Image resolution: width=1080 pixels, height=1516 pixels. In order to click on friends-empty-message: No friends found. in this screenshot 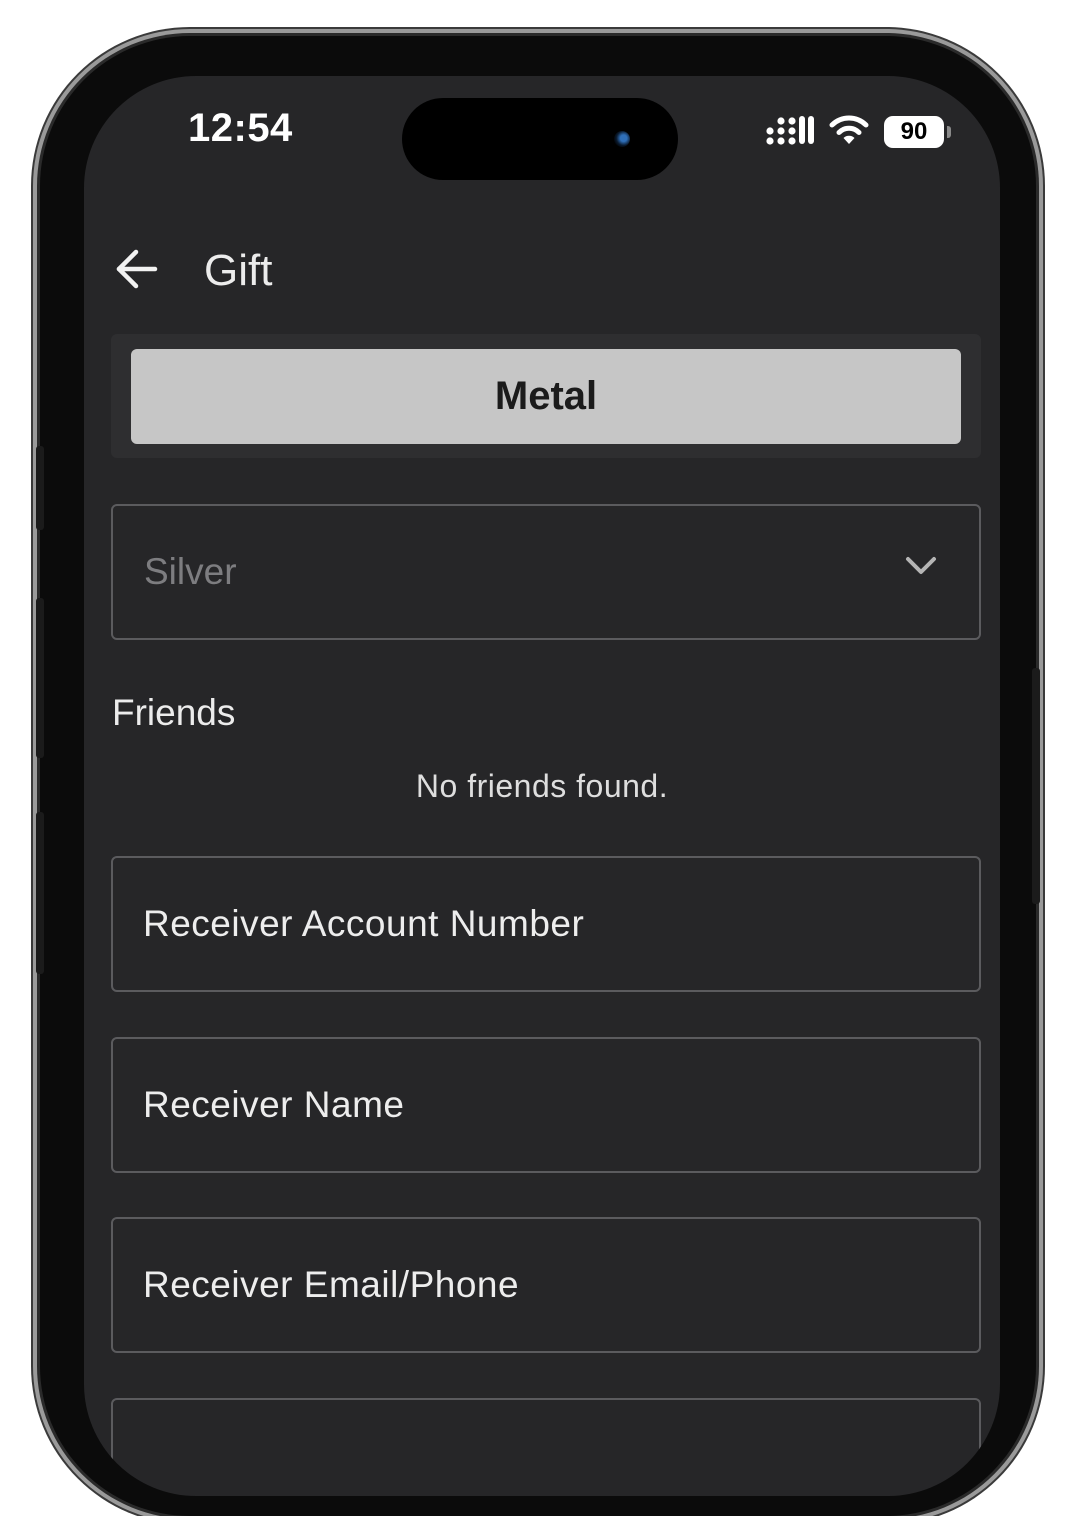, I will do `click(542, 786)`.